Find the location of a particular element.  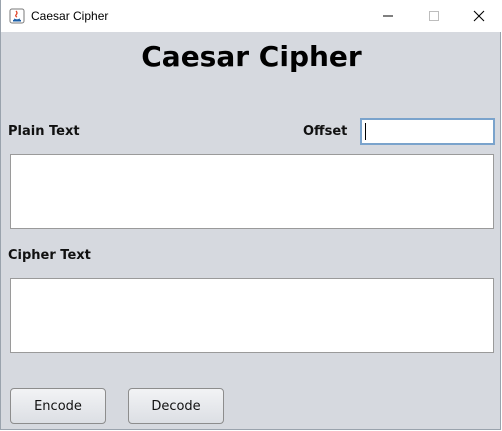

maximize-icon is located at coordinates (434, 16).